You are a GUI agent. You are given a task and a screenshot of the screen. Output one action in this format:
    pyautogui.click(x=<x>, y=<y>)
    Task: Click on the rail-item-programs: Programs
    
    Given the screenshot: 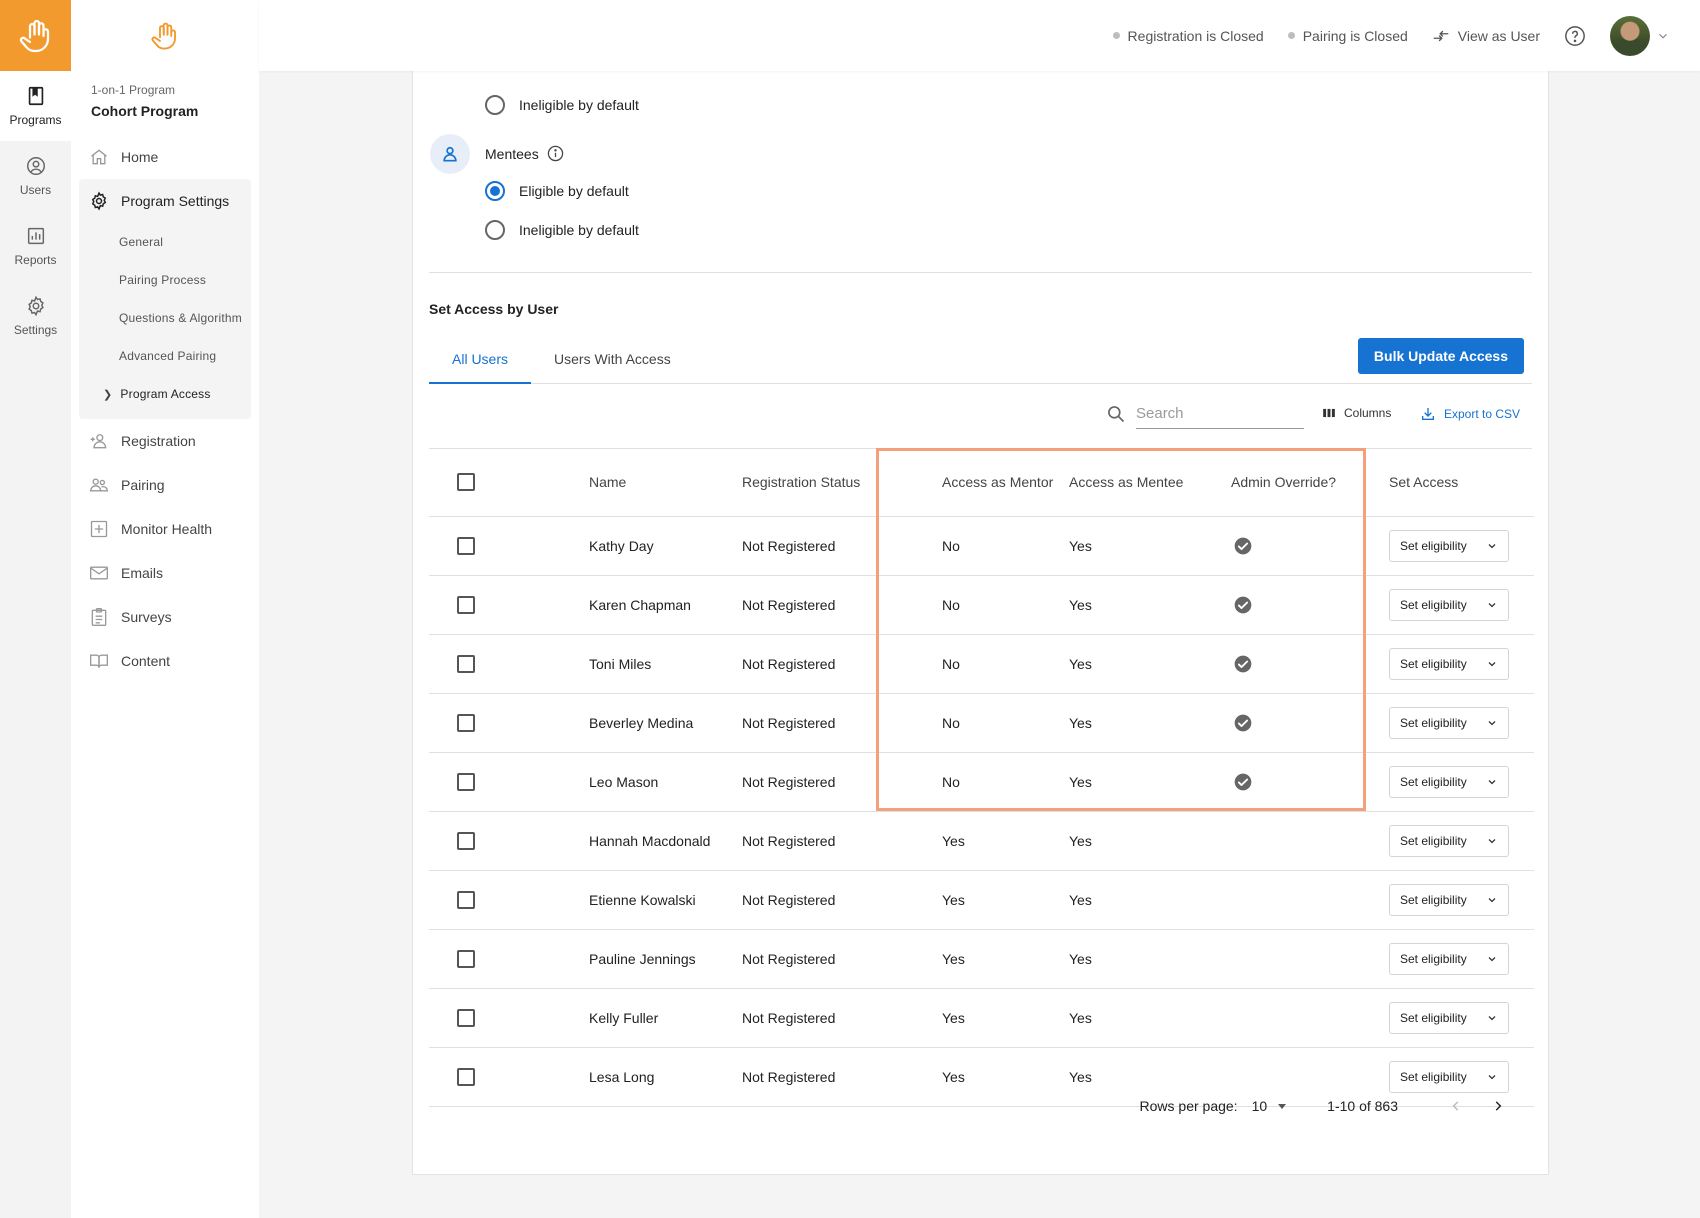 What is the action you would take?
    pyautogui.click(x=35, y=106)
    